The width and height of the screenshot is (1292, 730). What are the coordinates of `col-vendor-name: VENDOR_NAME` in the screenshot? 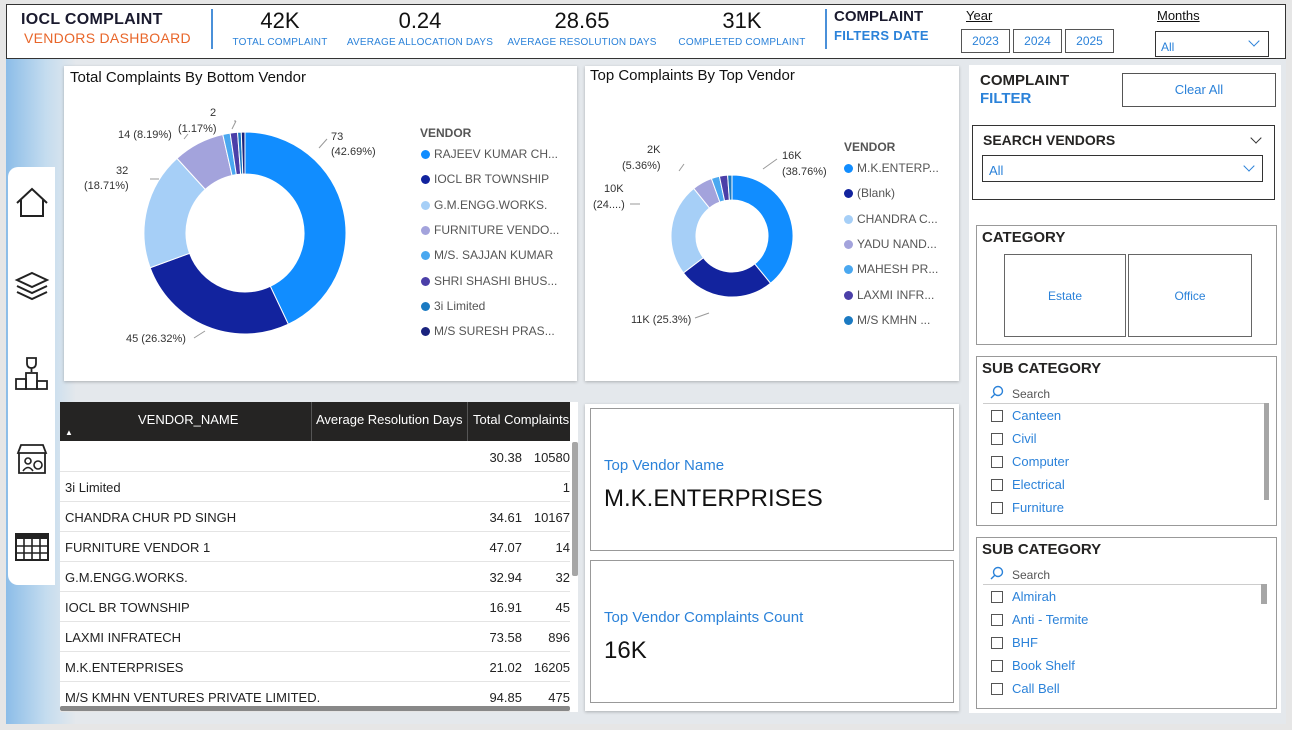 It's located at (188, 419).